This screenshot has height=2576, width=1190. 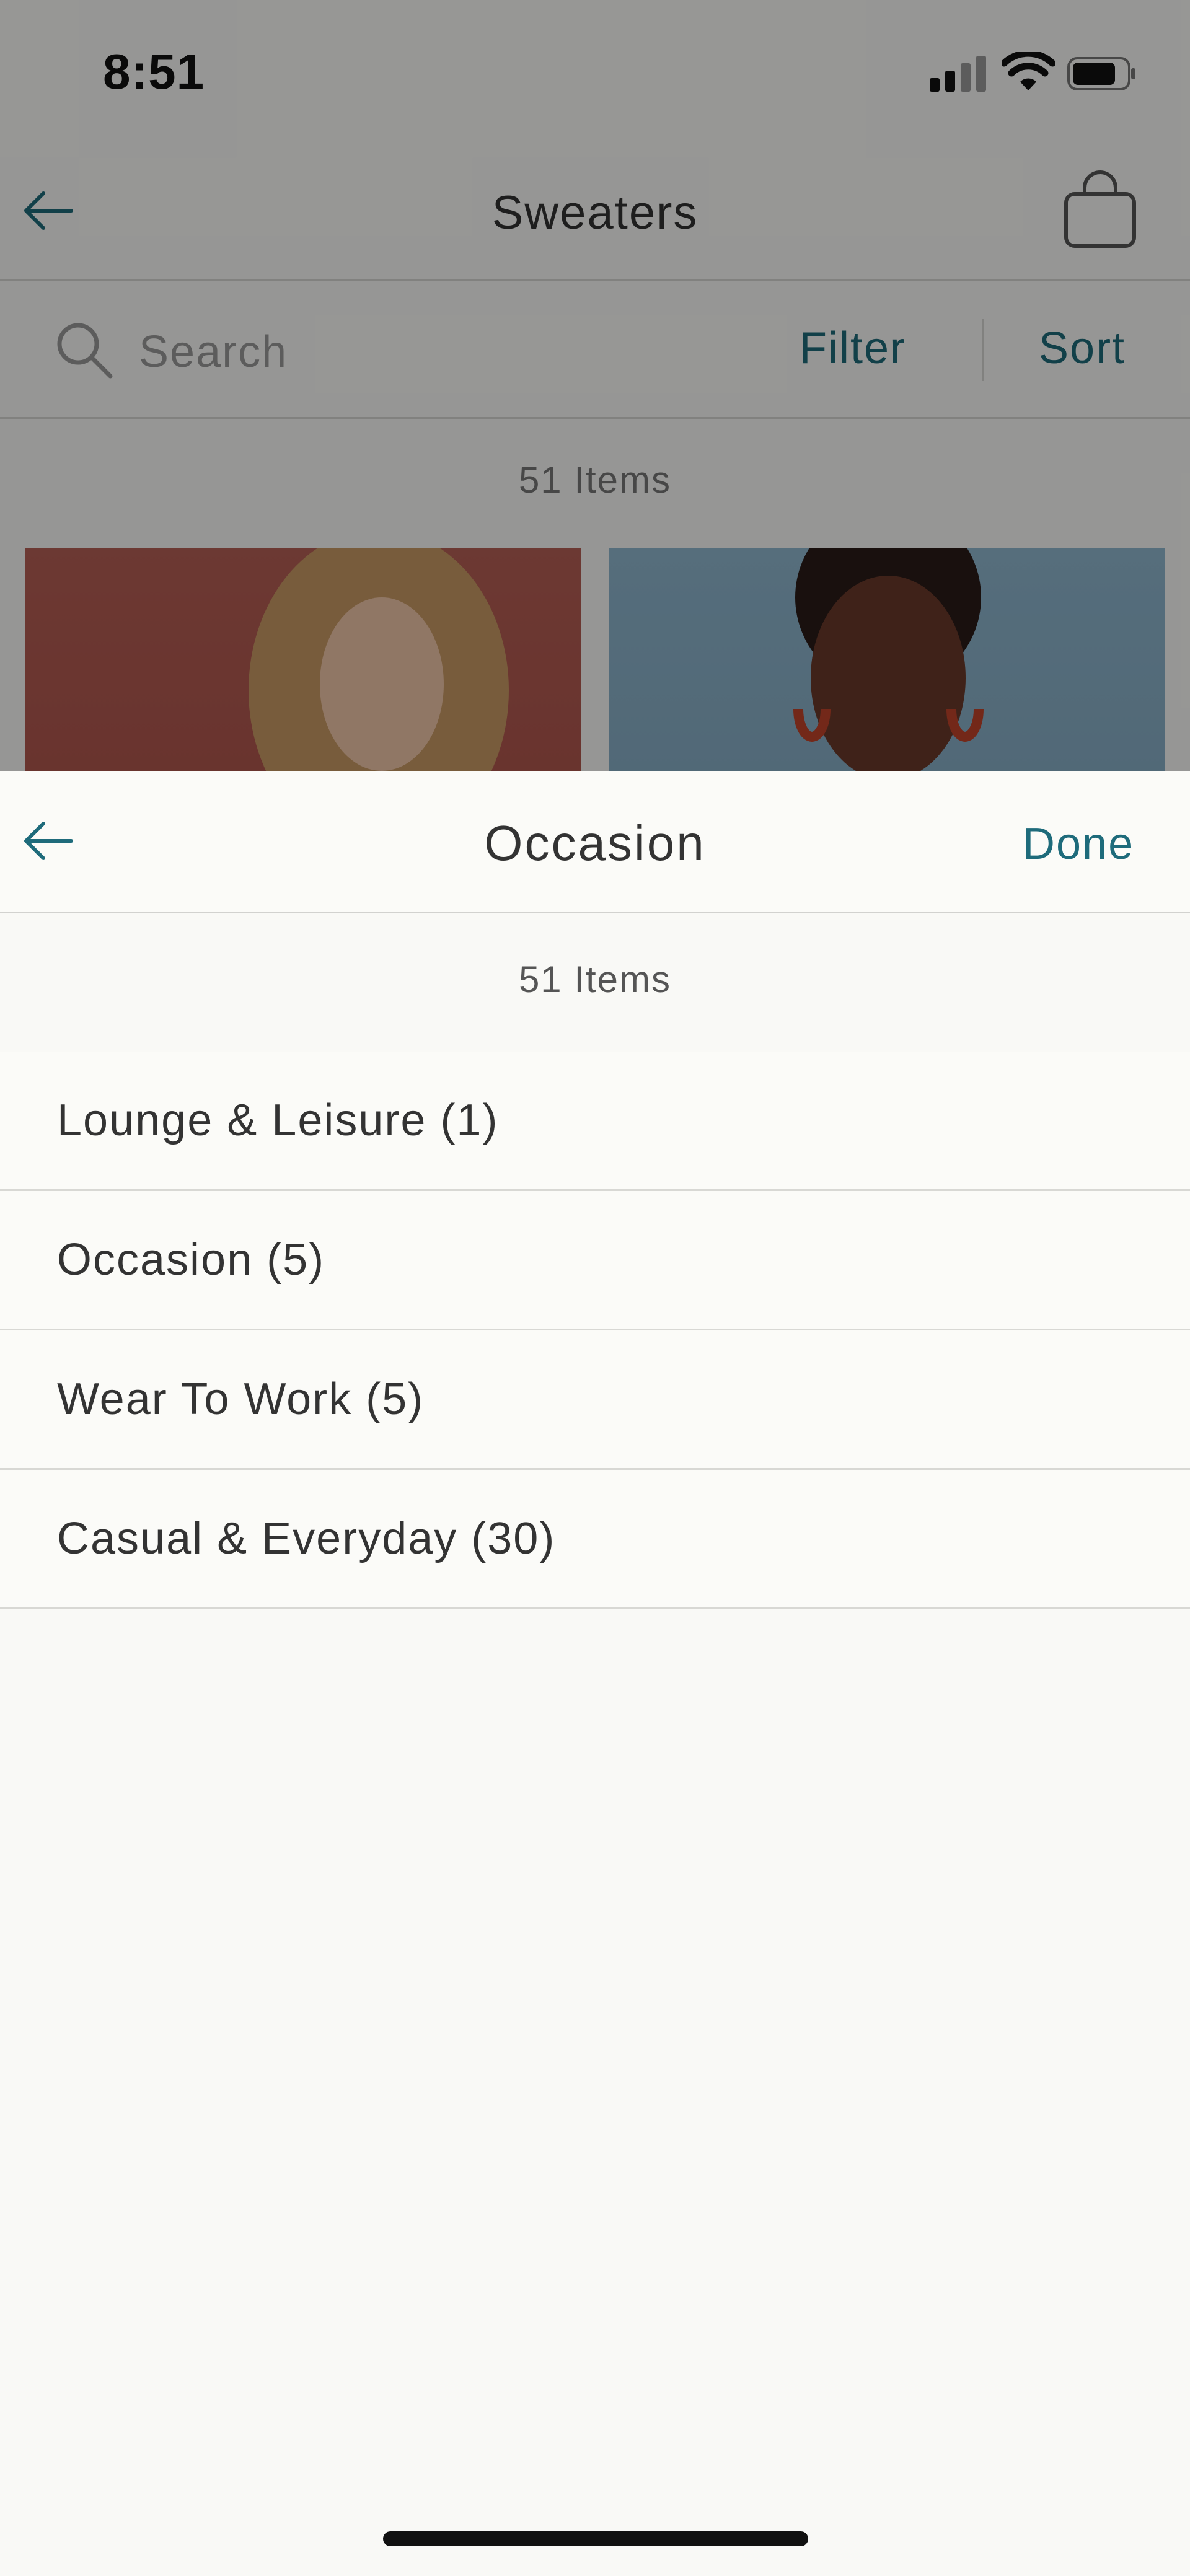 What do you see at coordinates (1101, 73) in the screenshot?
I see `battery-icon` at bounding box center [1101, 73].